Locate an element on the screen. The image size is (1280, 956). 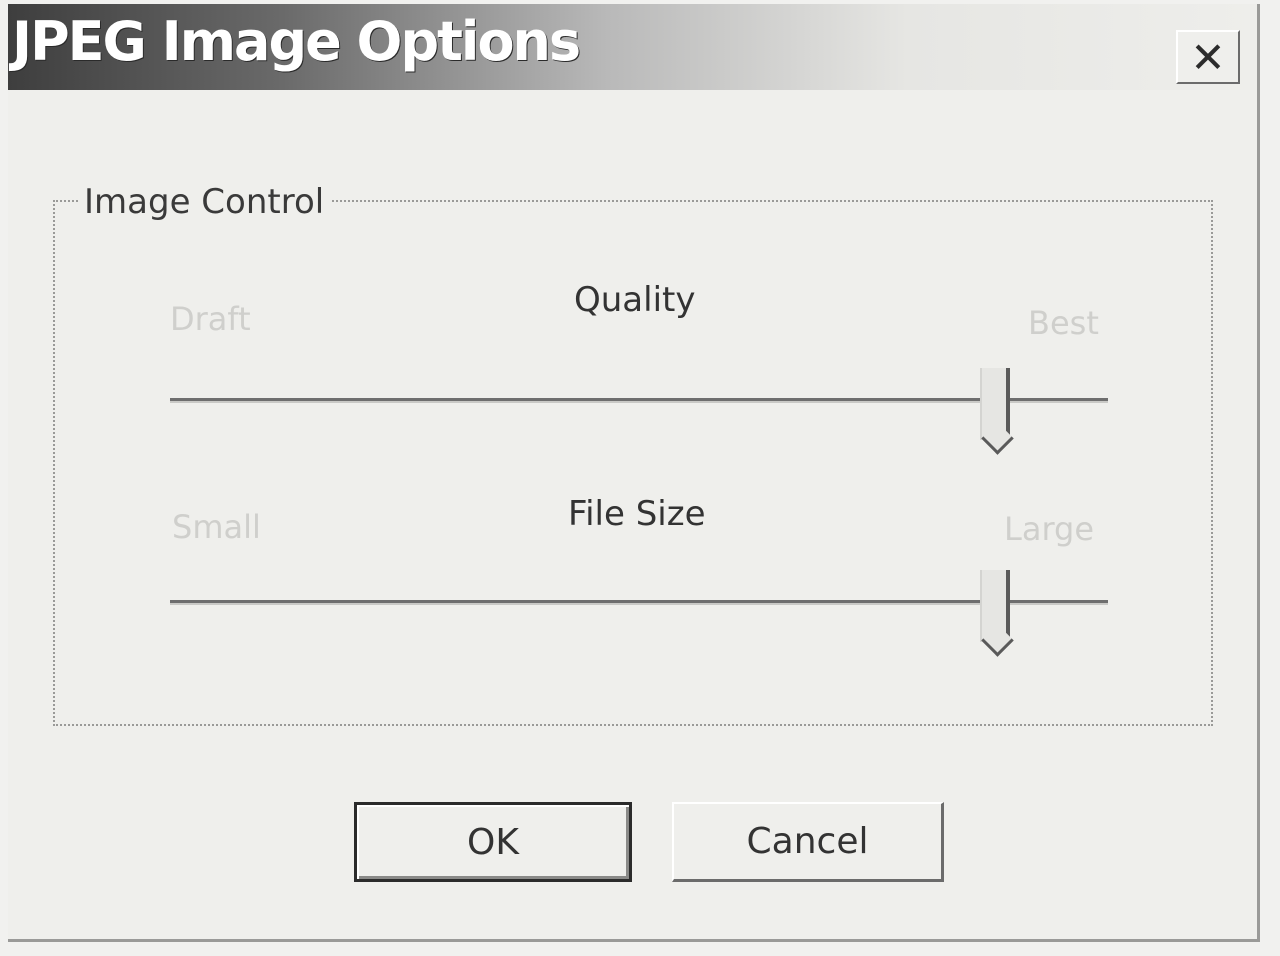
close-icon: ✕ is located at coordinates (1208, 57).